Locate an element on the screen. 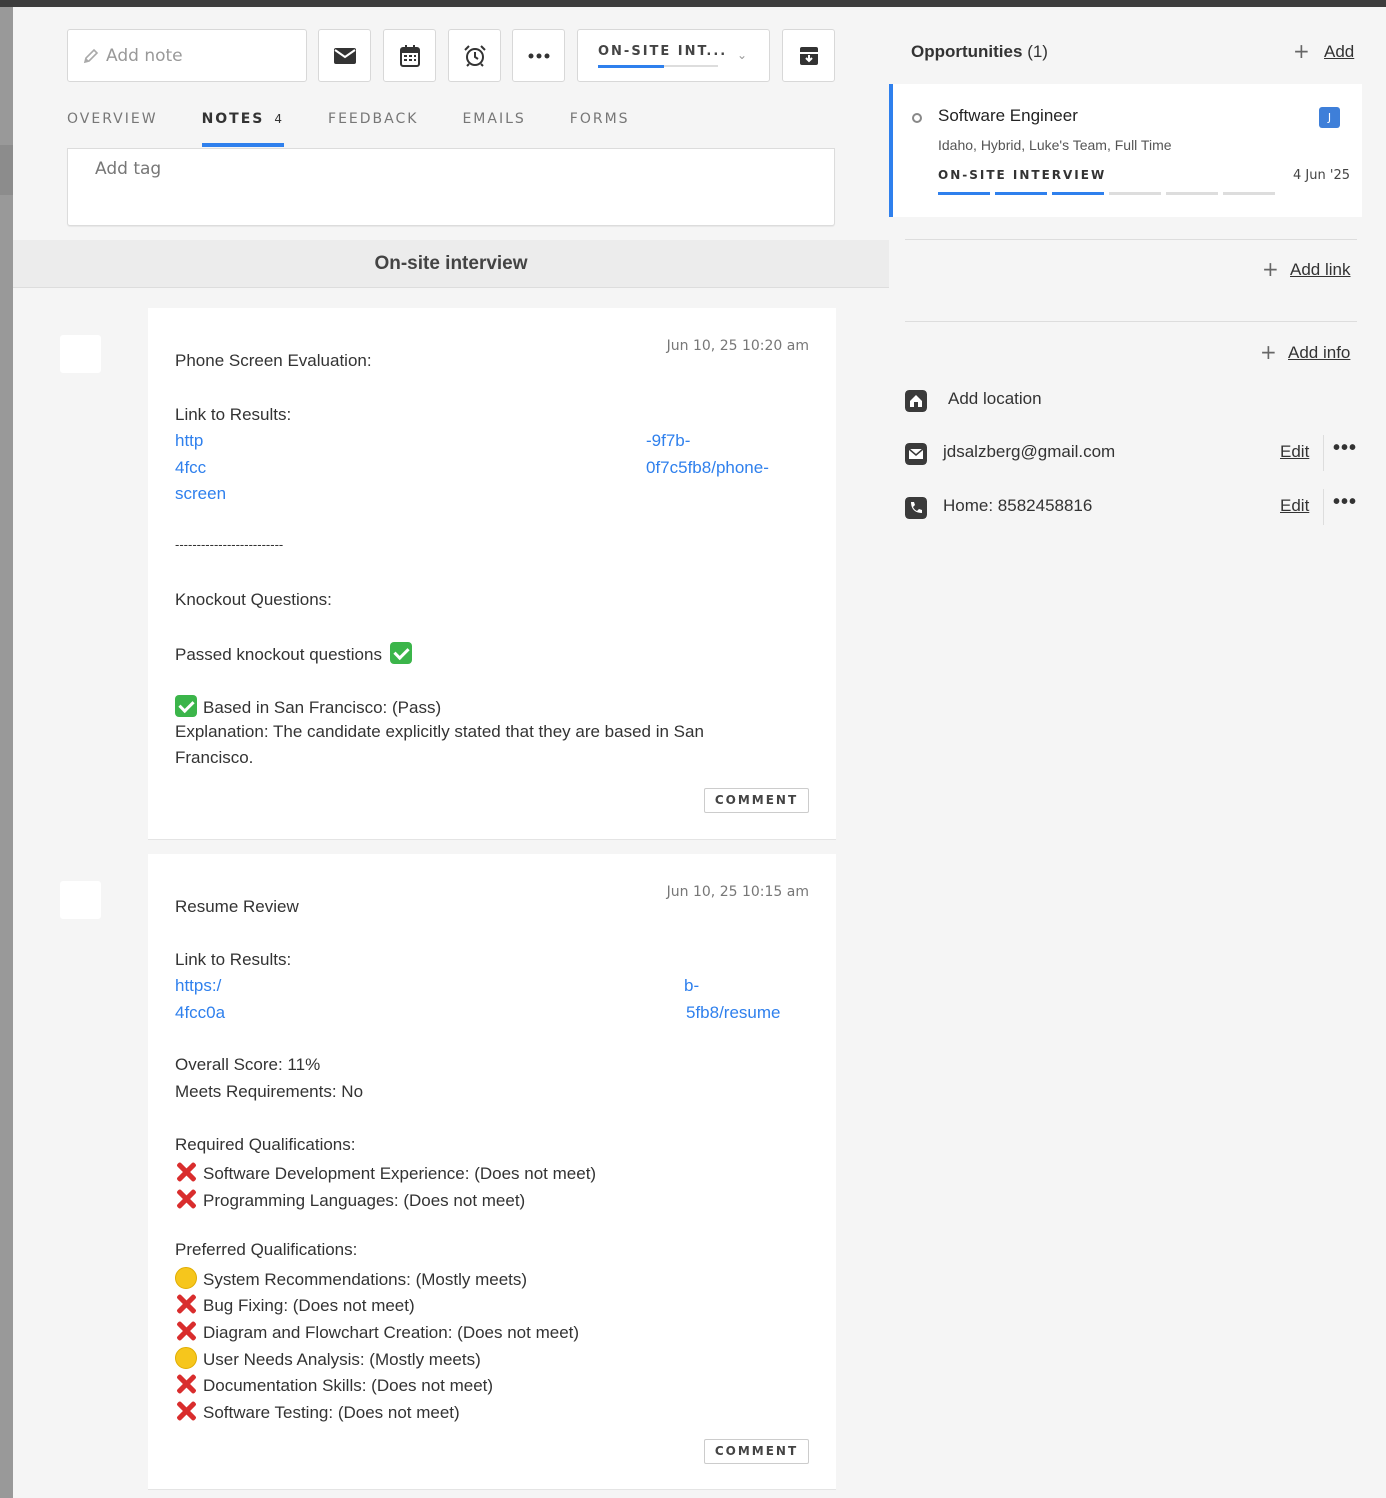 This screenshot has height=1498, width=1386. qualification-text: Documentation Skills: (Does not meet) is located at coordinates (348, 1385).